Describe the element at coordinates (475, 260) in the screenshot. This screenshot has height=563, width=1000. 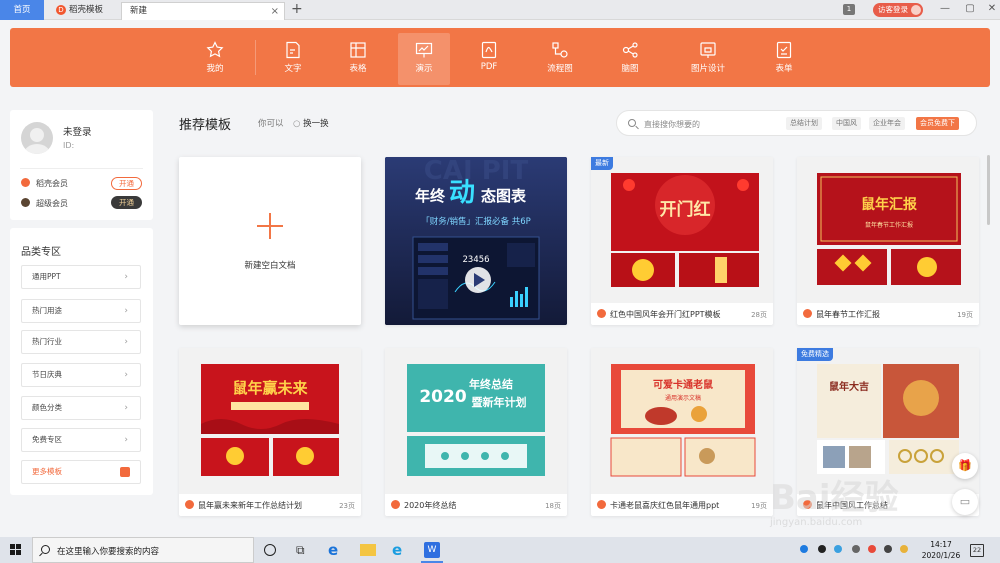
I see `featured-number: 23456` at that location.